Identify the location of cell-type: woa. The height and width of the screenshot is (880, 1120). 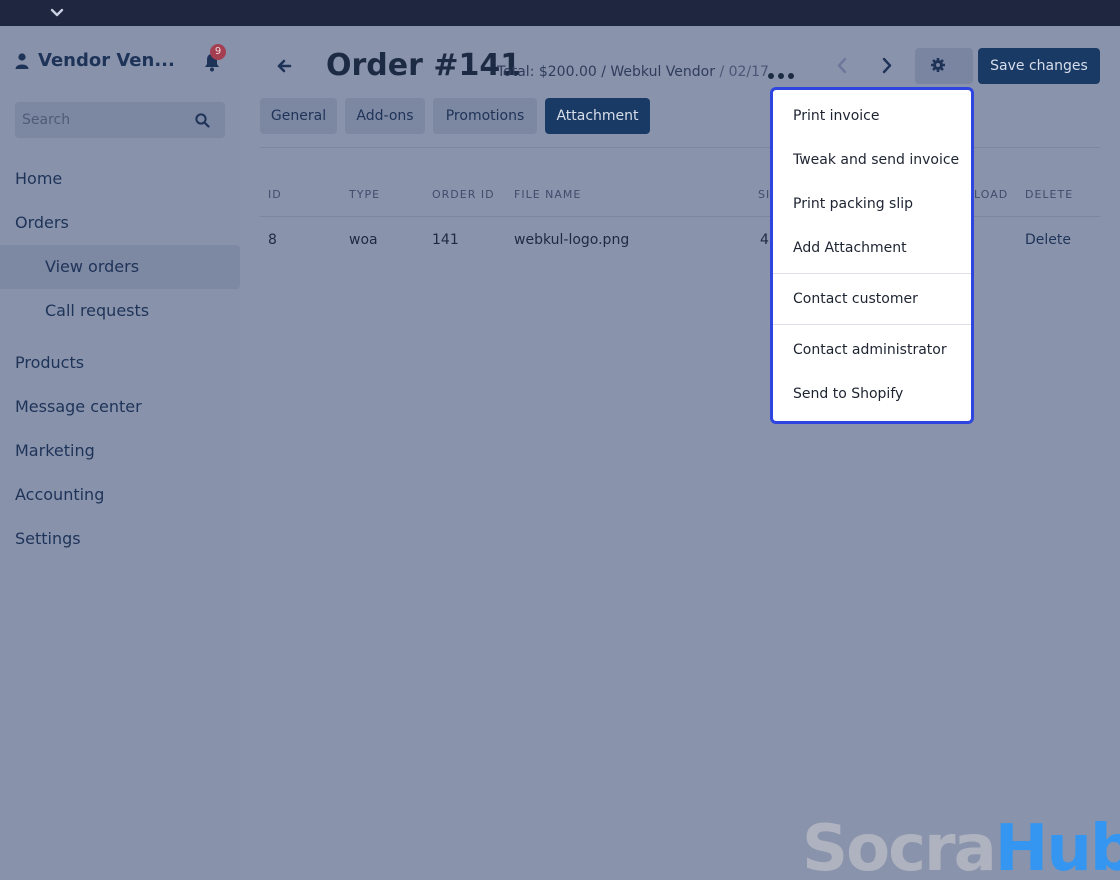
(363, 240).